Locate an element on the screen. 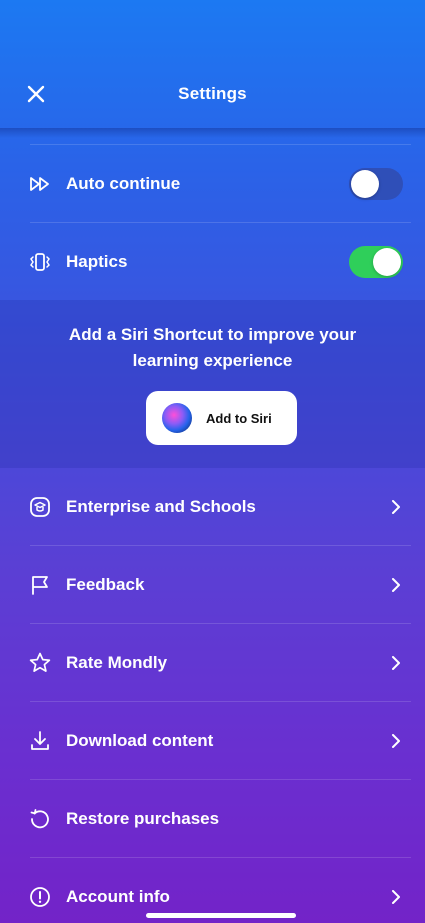  menu-item-label: Rate Mondly is located at coordinates (117, 662).